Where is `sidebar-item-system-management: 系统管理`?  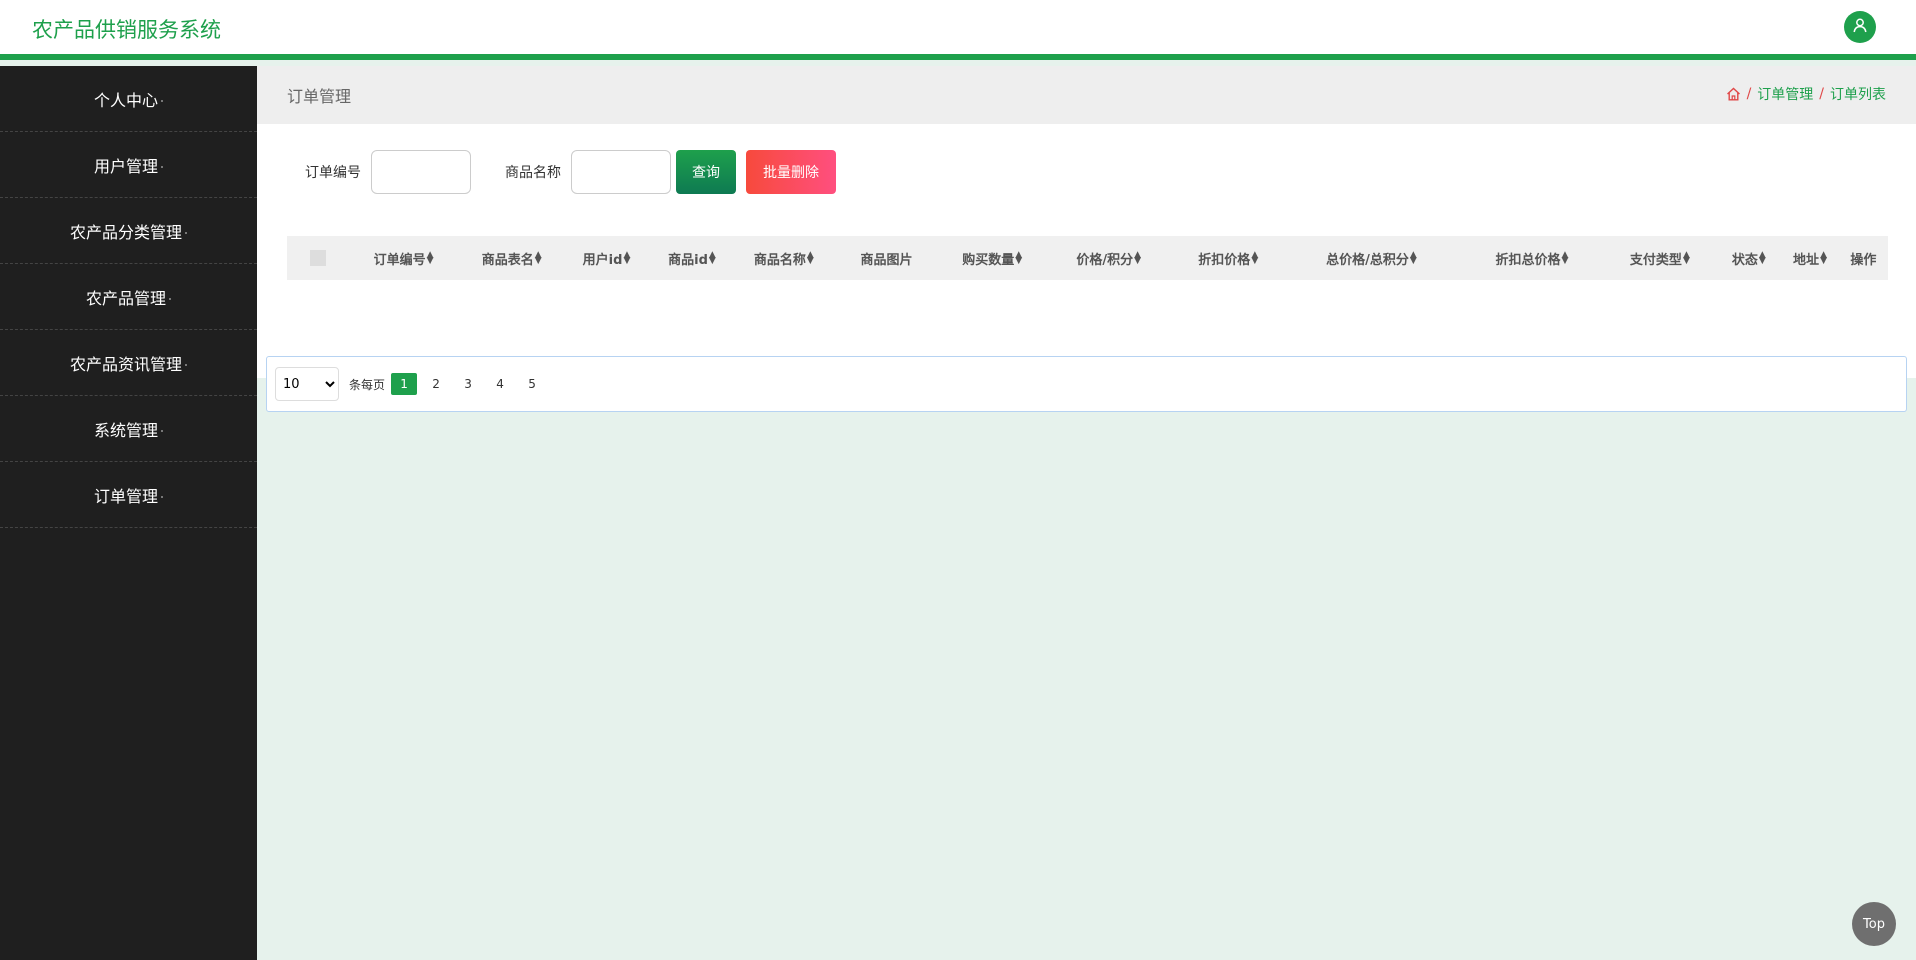 sidebar-item-system-management: 系统管理 is located at coordinates (128, 429).